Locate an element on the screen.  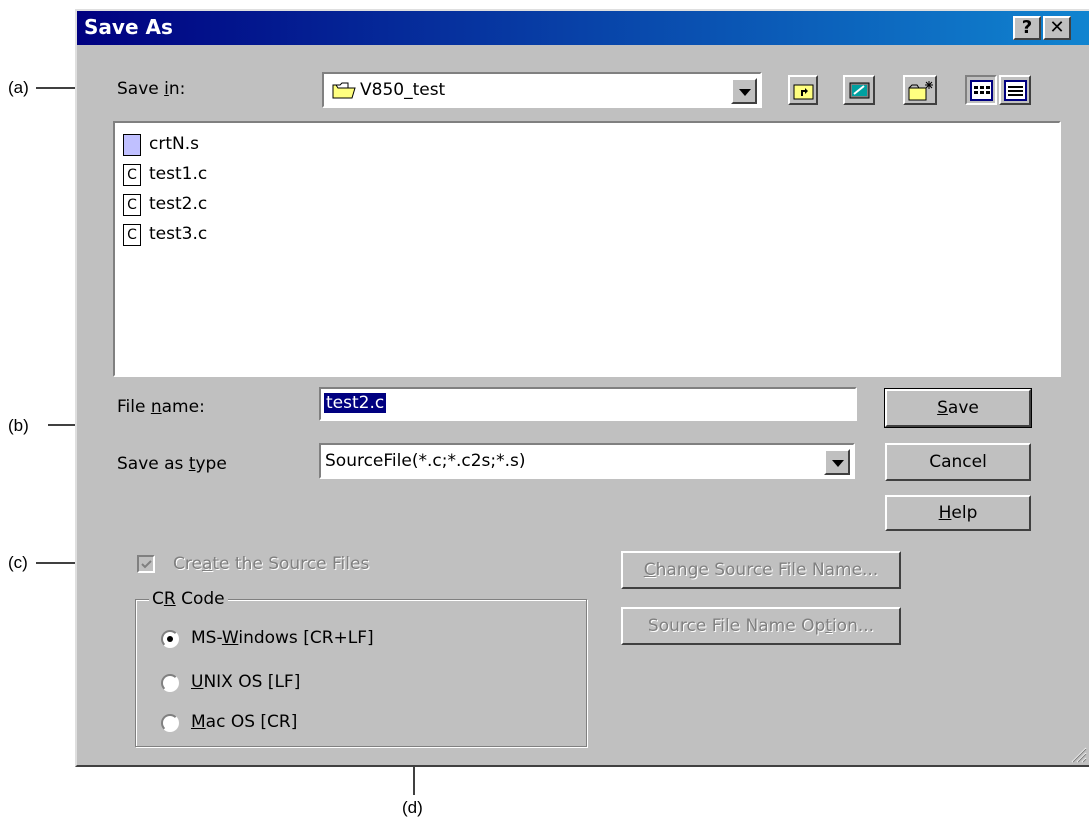
radio-mac-os is located at coordinates (170, 723).